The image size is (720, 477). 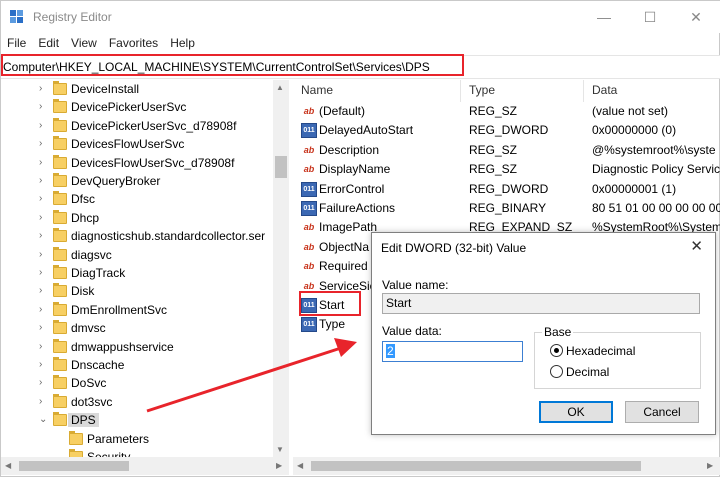 What do you see at coordinates (662, 412) in the screenshot?
I see `cancel-button: Cancel` at bounding box center [662, 412].